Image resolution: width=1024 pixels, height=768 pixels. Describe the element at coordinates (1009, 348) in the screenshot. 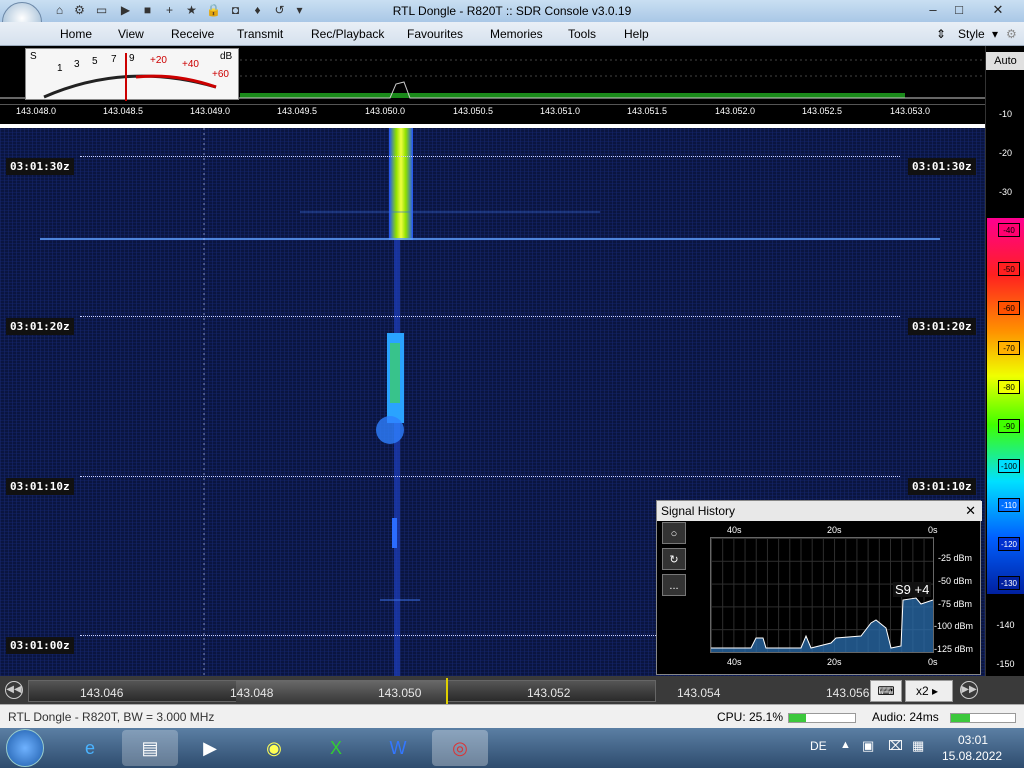

I see `db-swatch: -70` at that location.